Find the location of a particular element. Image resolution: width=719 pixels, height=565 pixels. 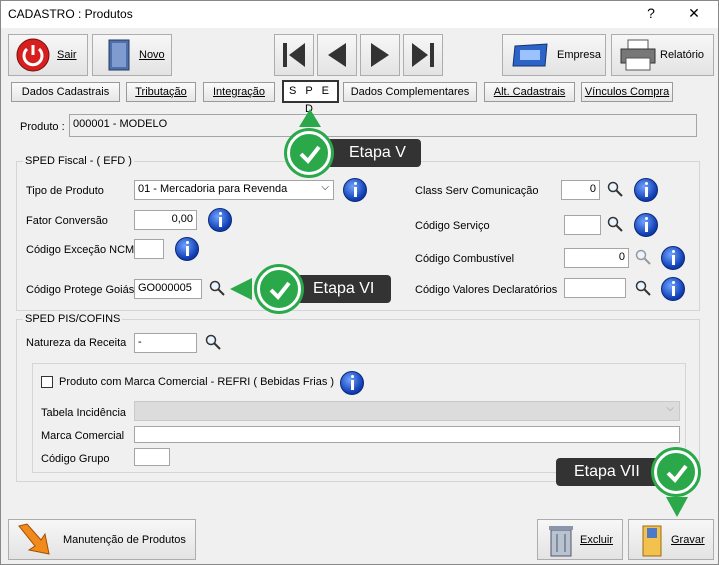

sped-fiscal-group-label: SPED Fiscal - ( EFD ) is located at coordinates (78, 161).